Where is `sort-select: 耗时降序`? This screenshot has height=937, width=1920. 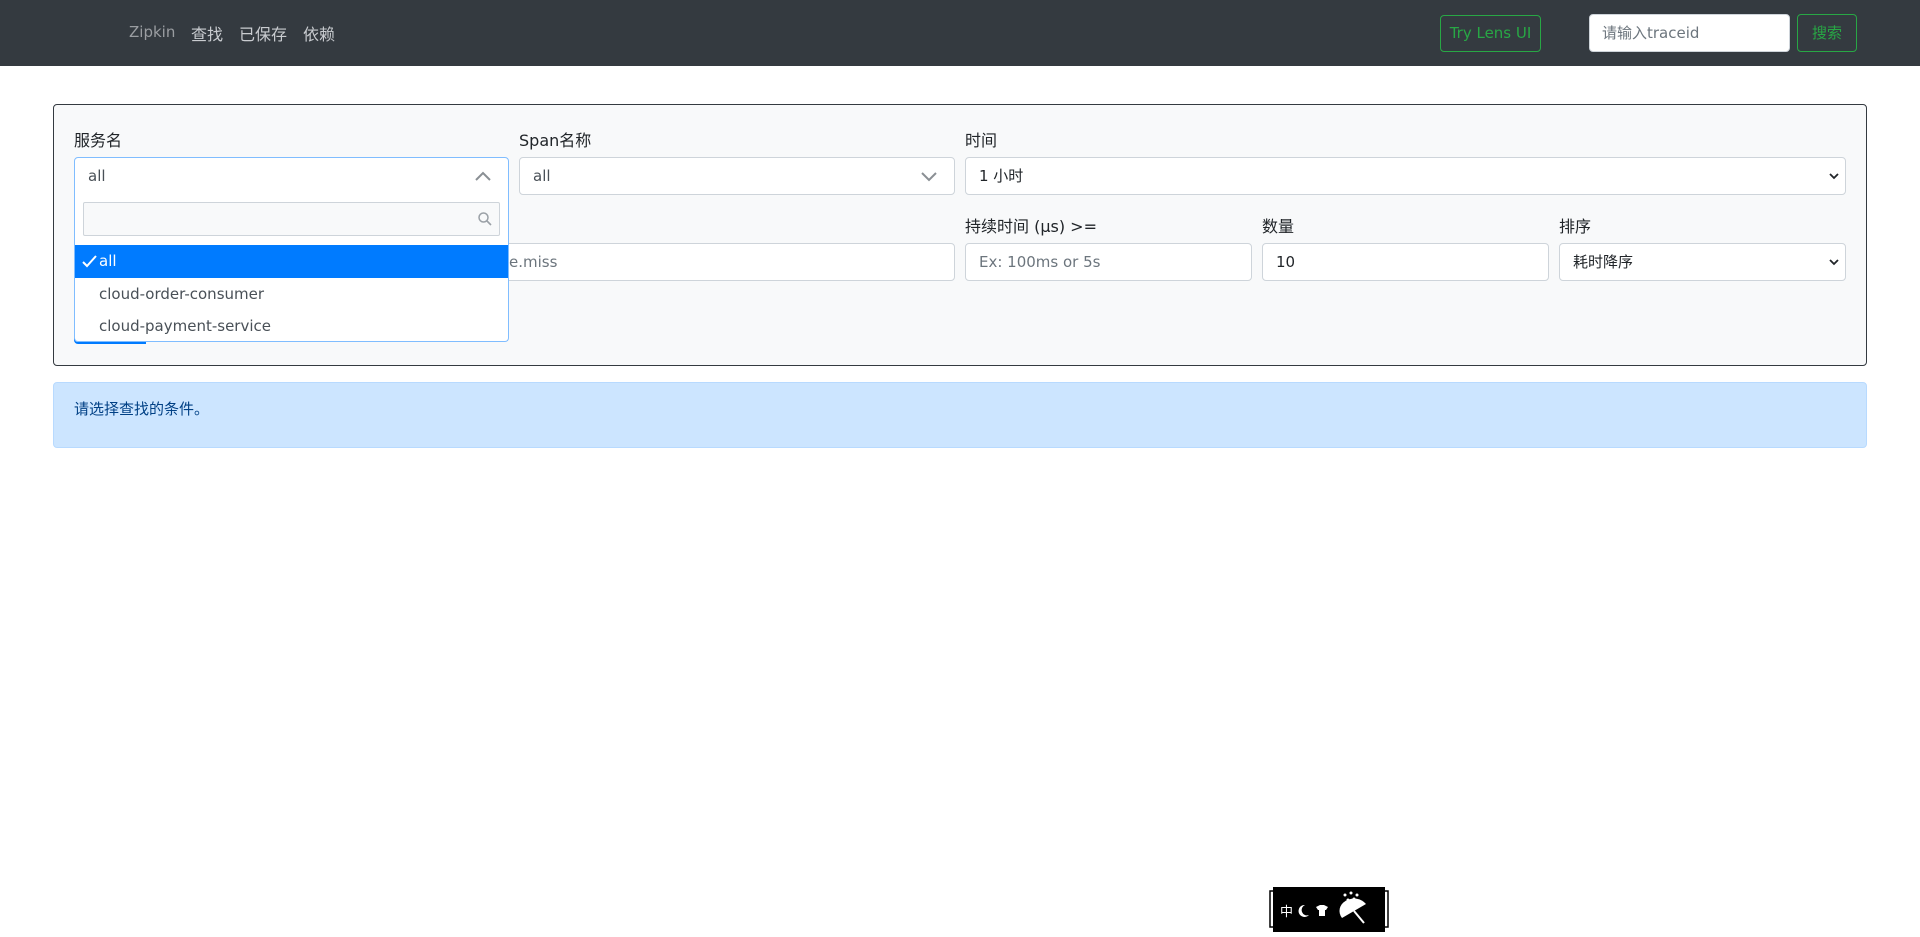
sort-select: 耗时降序 is located at coordinates (1702, 262).